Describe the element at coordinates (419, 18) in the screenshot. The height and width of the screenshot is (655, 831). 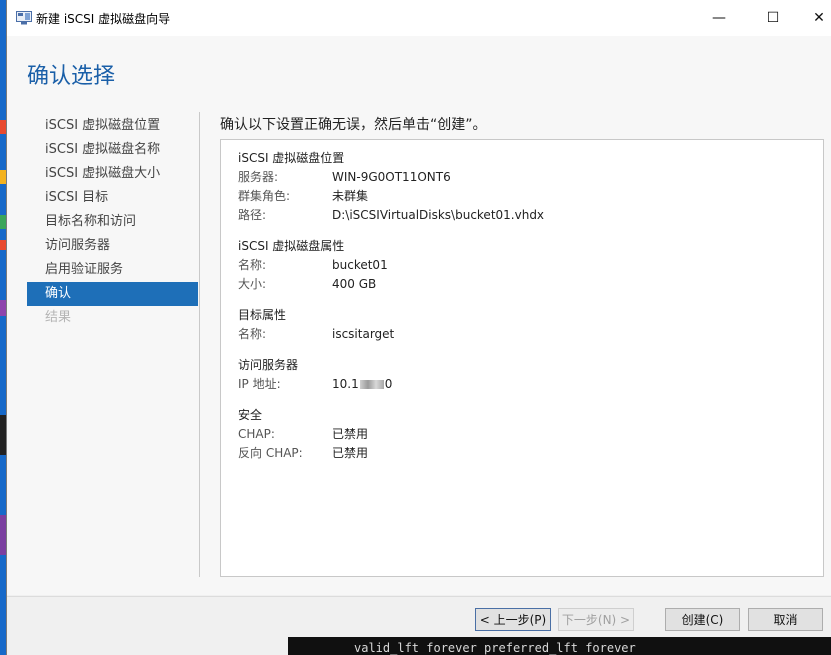
I see `title-bar: 新建 iSCSI 虚拟磁盘向导 — ☐ ✕` at that location.